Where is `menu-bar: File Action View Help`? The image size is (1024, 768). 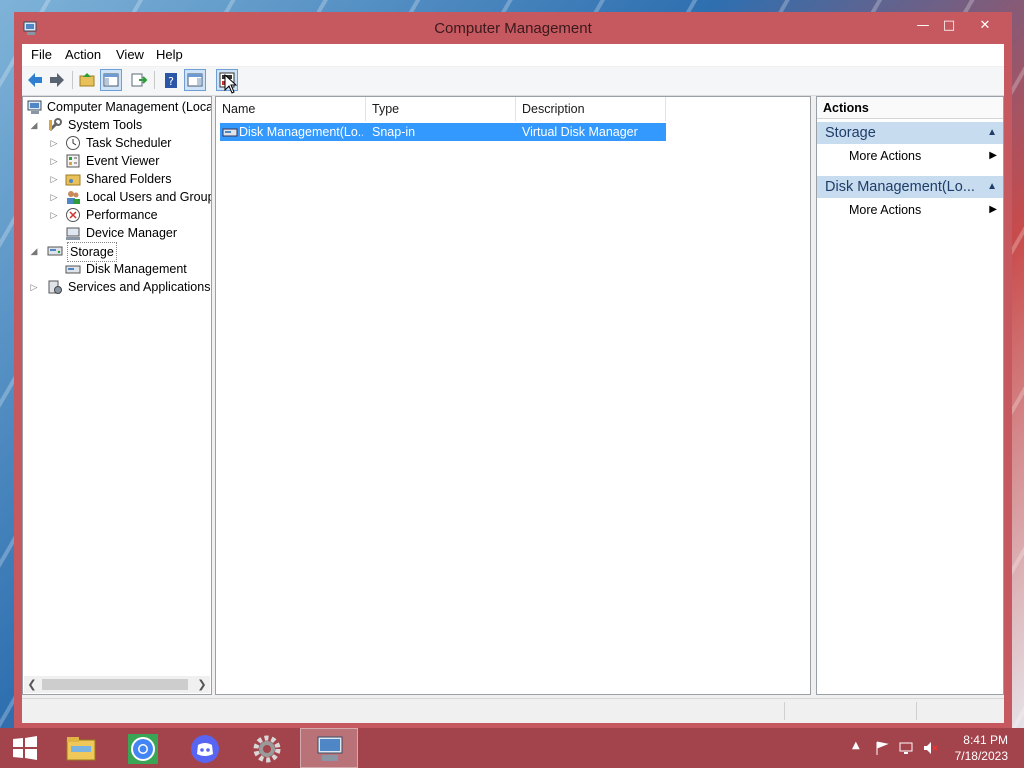 menu-bar: File Action View Help is located at coordinates (513, 55).